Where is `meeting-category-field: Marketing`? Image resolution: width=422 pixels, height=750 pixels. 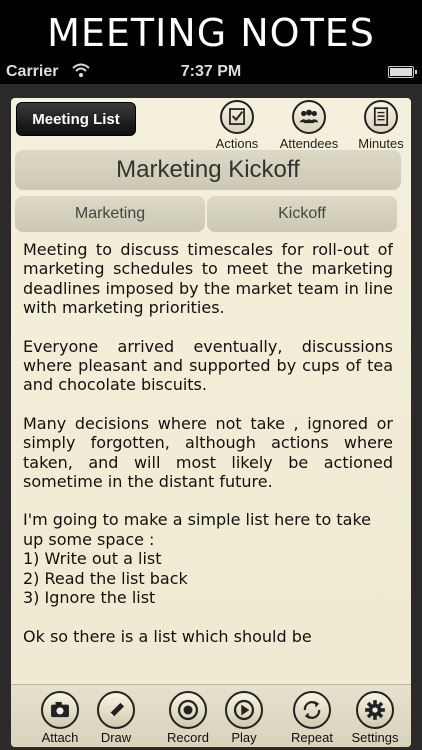 meeting-category-field: Marketing is located at coordinates (110, 214).